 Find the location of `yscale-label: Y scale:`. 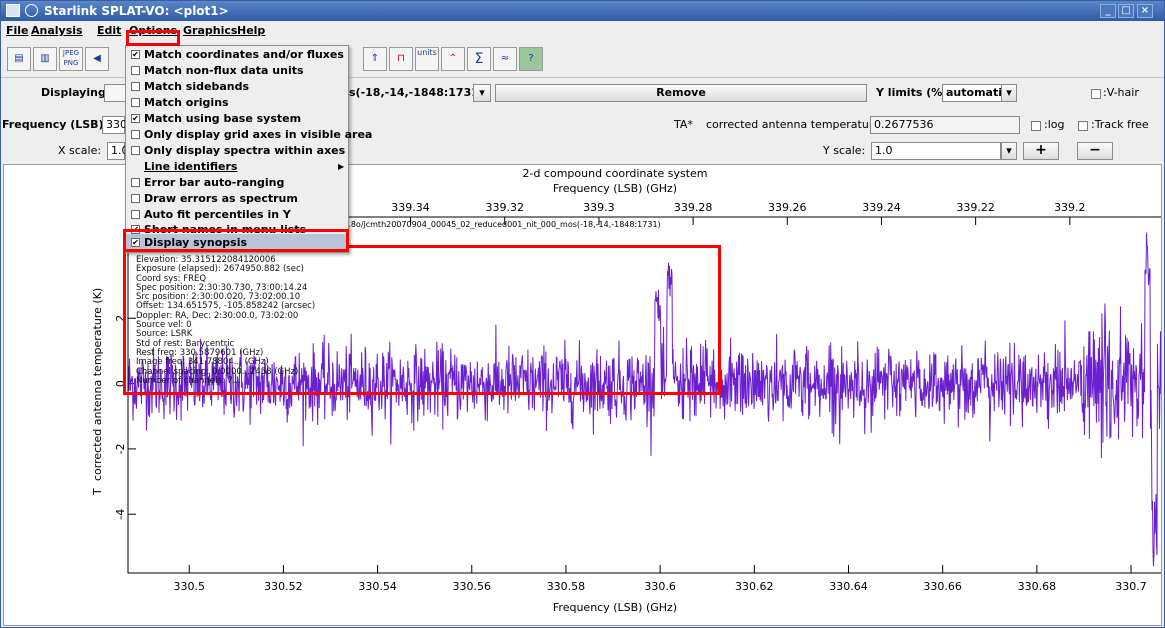

yscale-label: Y scale: is located at coordinates (844, 150).